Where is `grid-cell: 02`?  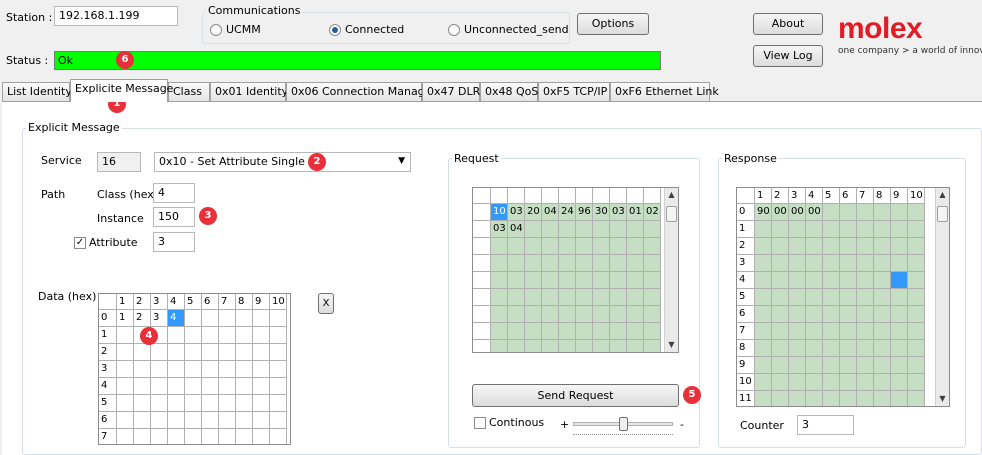 grid-cell: 02 is located at coordinates (652, 212).